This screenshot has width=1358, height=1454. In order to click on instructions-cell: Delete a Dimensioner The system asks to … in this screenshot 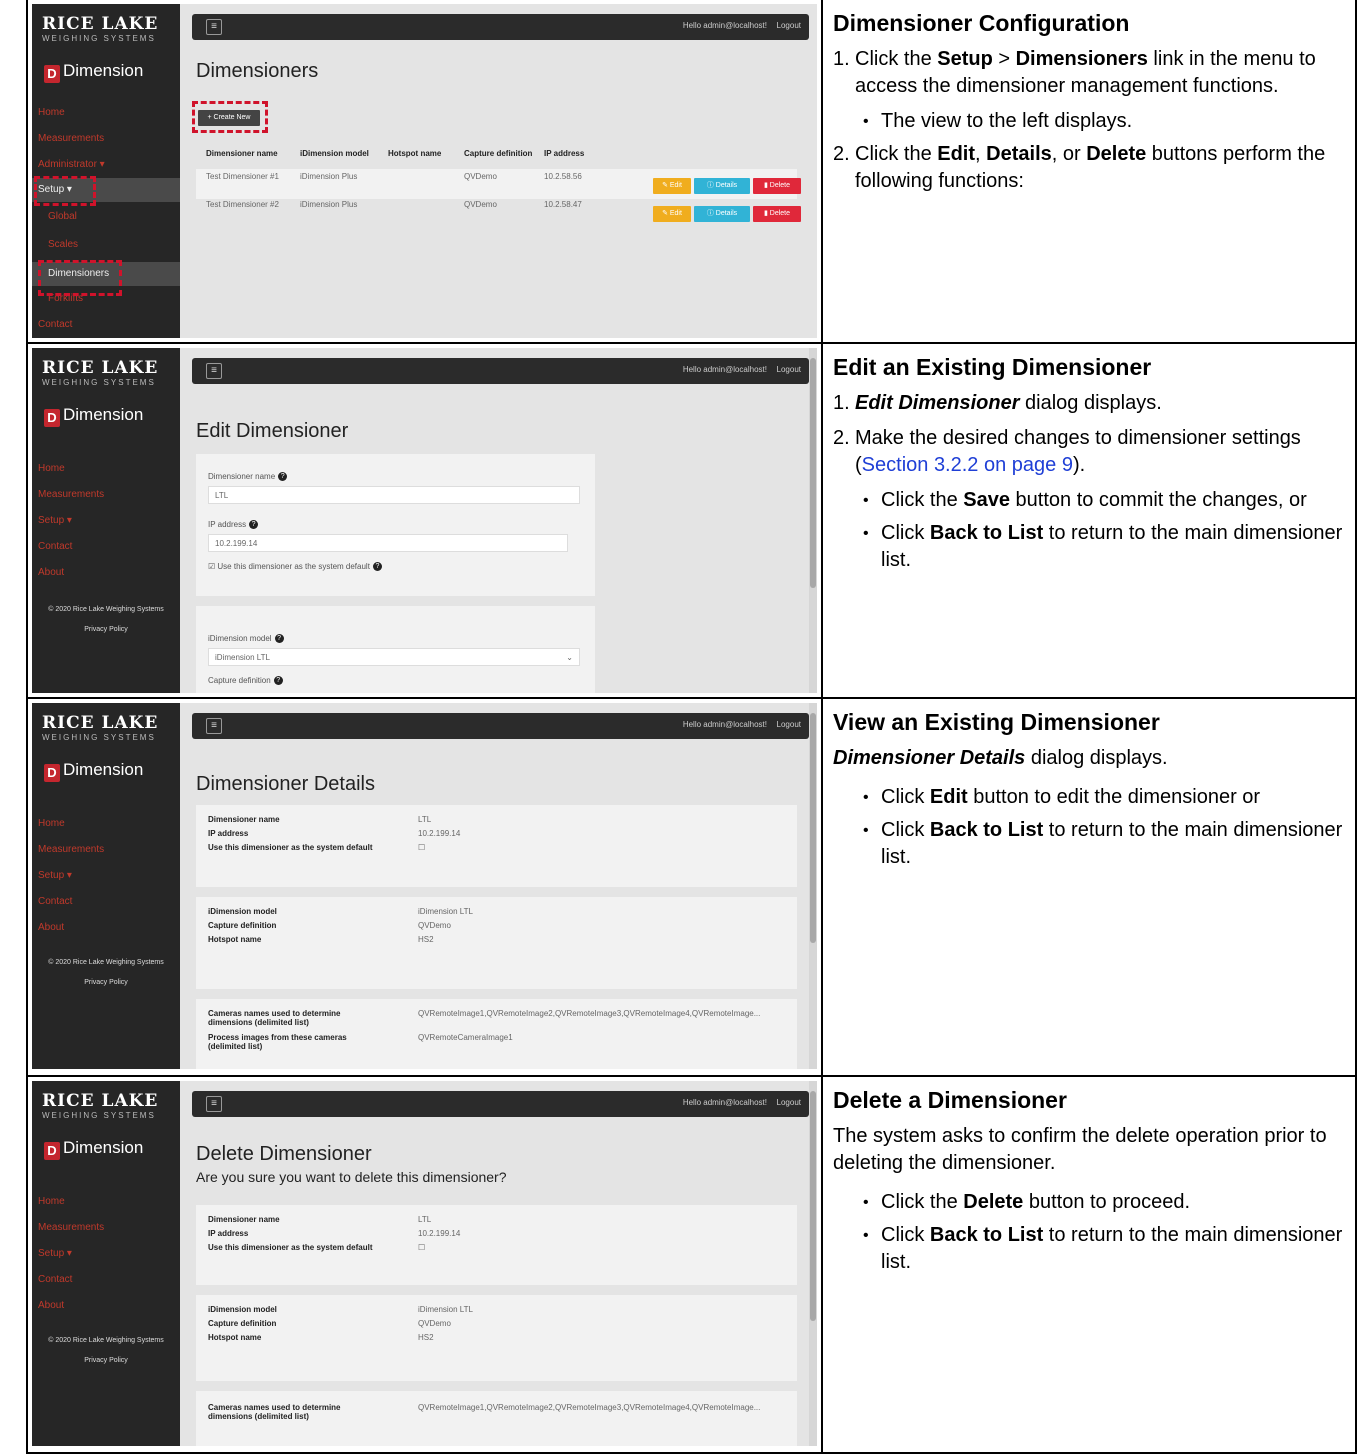, I will do `click(1090, 1264)`.